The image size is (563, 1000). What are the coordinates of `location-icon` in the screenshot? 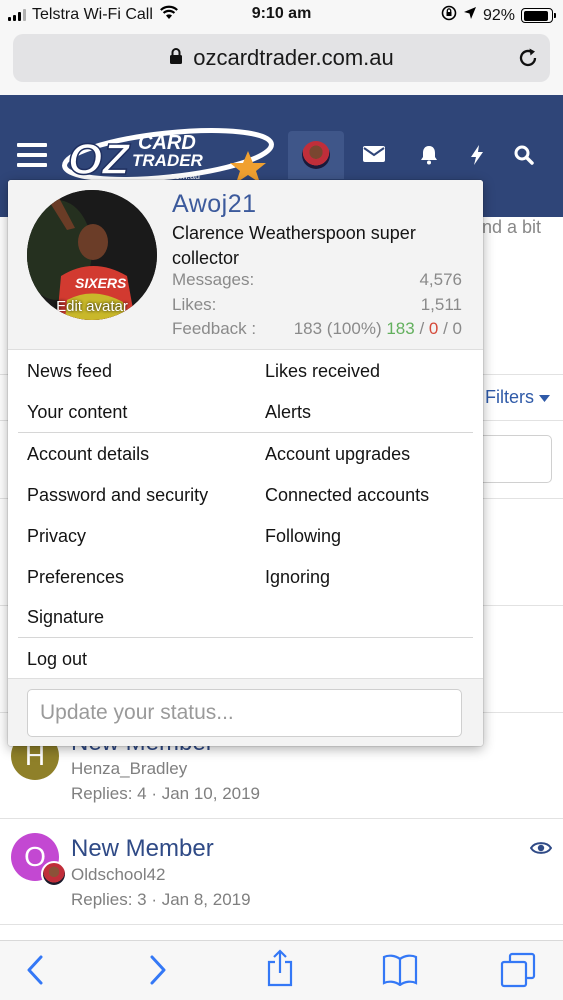 It's located at (470, 15).